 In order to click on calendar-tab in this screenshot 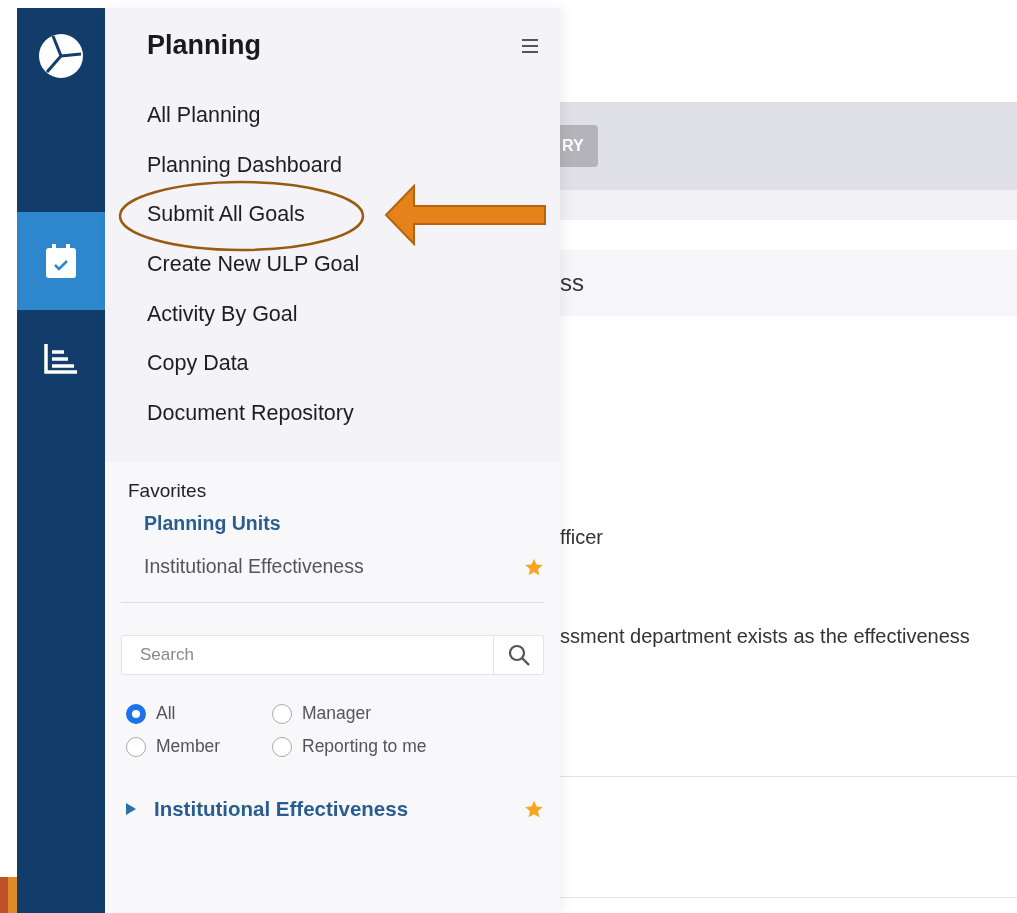, I will do `click(61, 261)`.